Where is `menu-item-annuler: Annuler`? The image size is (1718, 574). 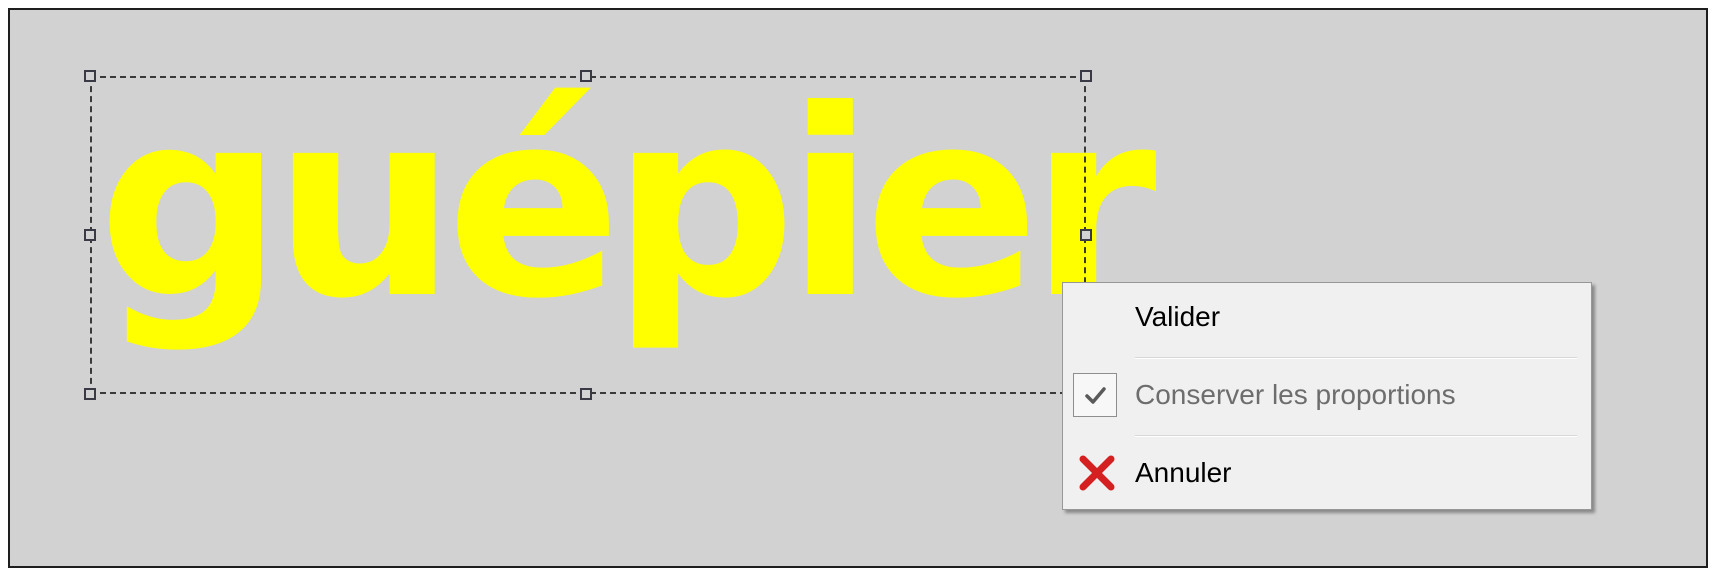 menu-item-annuler: Annuler is located at coordinates (1327, 473).